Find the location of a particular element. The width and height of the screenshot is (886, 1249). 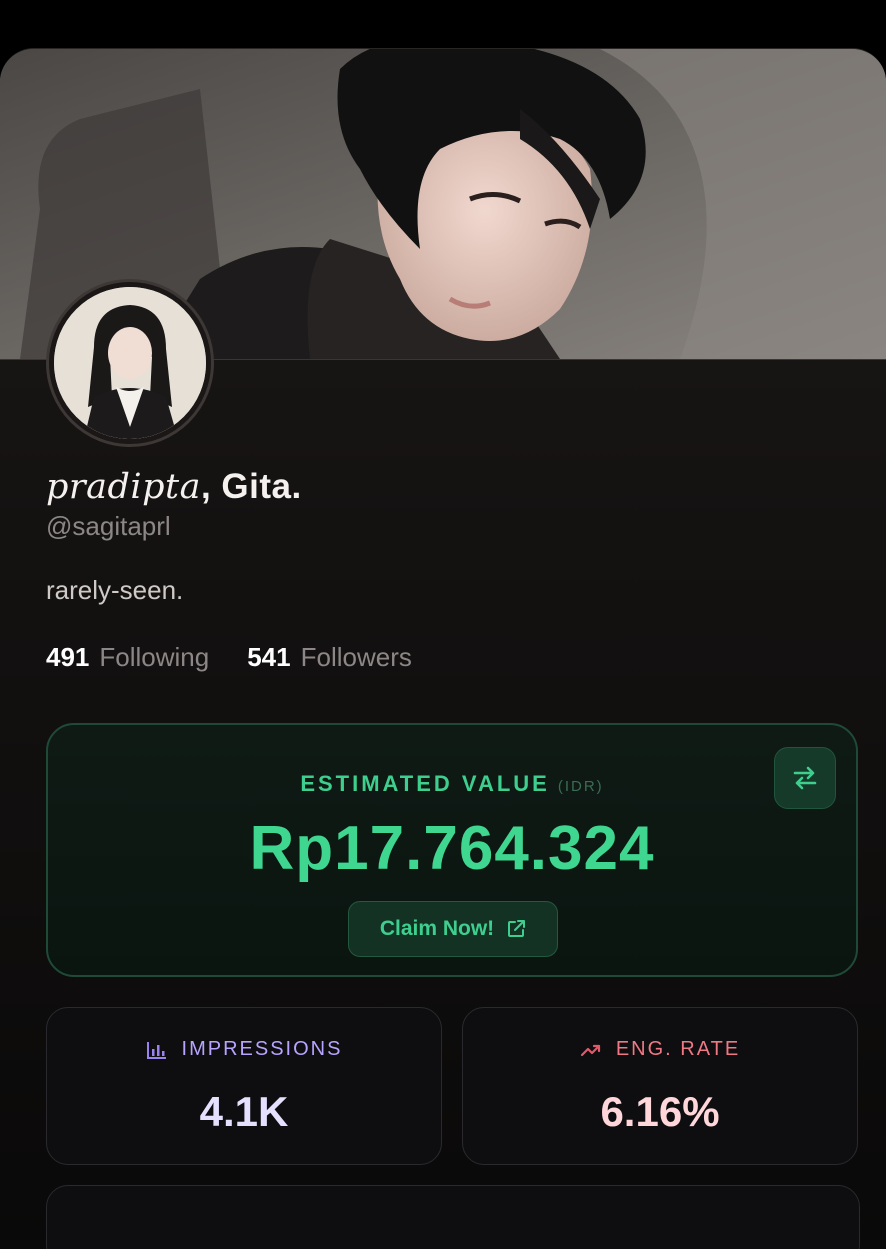

estimated-value-label: ESTIMATED VALUE is located at coordinates (425, 783).